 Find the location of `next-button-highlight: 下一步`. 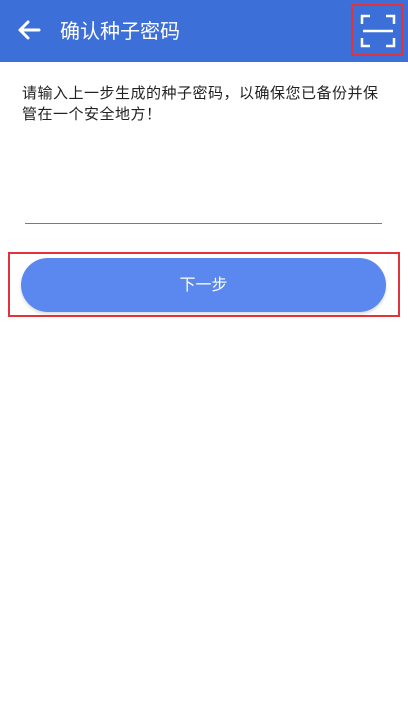

next-button-highlight: 下一步 is located at coordinates (204, 284).